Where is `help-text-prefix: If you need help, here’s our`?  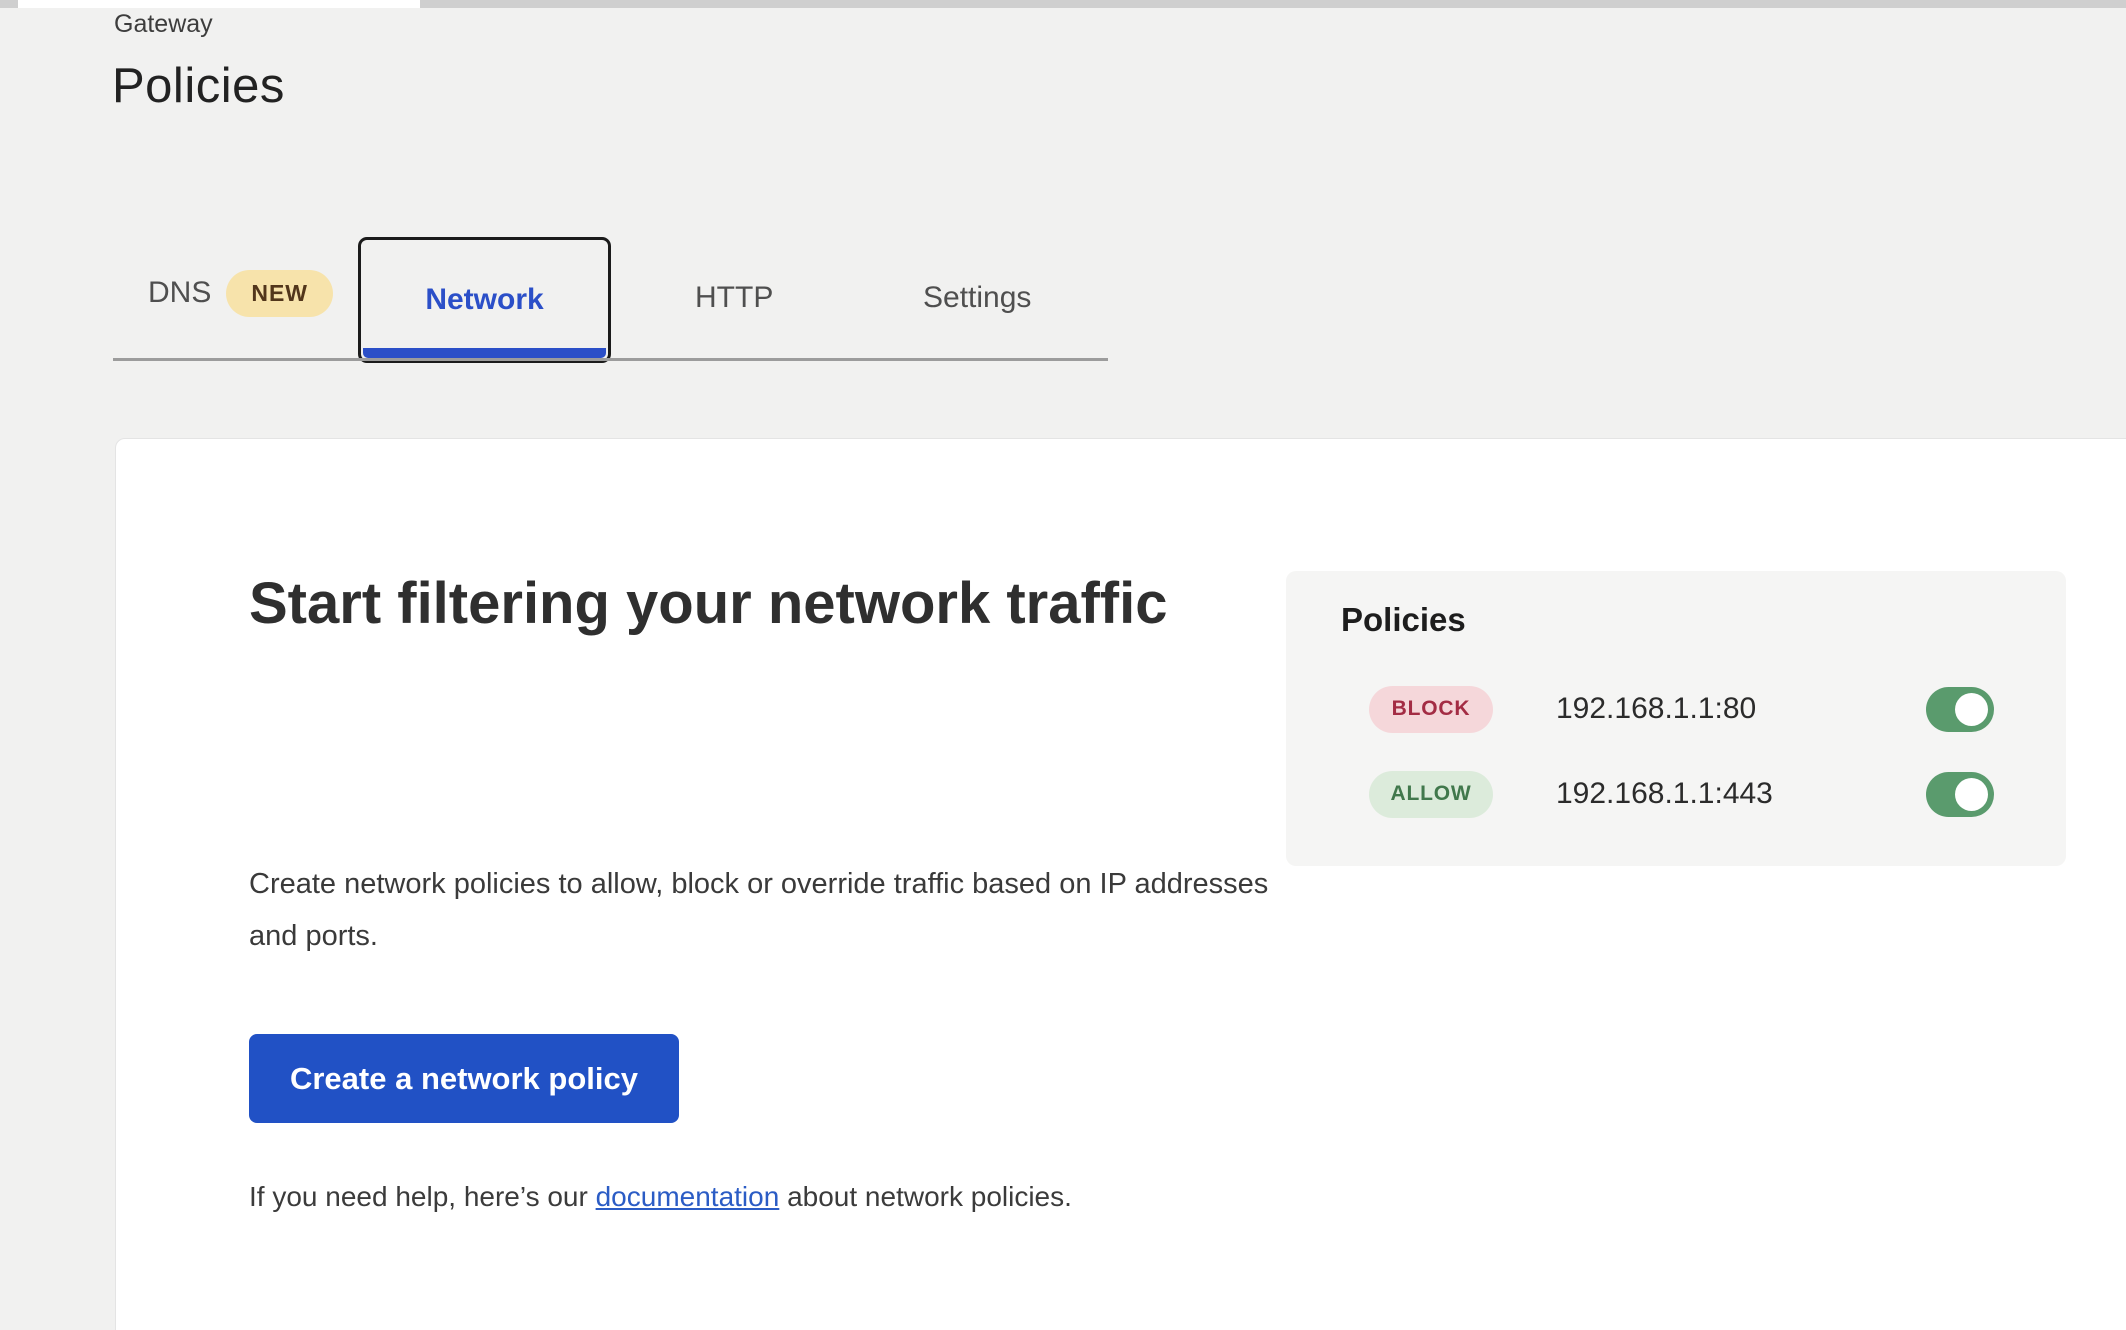
help-text-prefix: If you need help, here’s our is located at coordinates (422, 1196).